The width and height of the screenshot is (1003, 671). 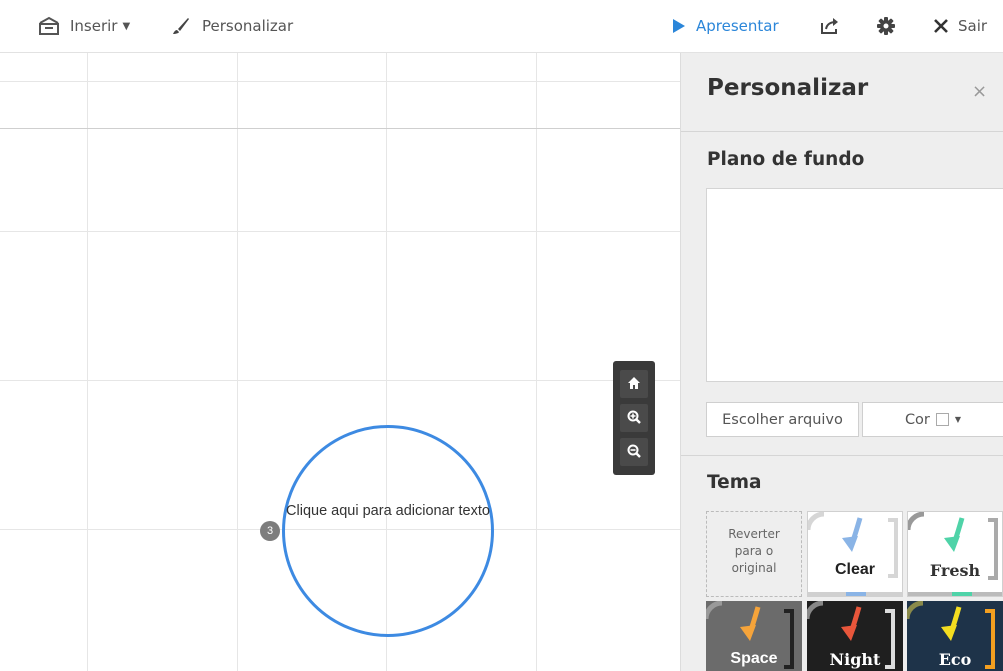 I want to click on theme-space: Space, so click(x=754, y=636).